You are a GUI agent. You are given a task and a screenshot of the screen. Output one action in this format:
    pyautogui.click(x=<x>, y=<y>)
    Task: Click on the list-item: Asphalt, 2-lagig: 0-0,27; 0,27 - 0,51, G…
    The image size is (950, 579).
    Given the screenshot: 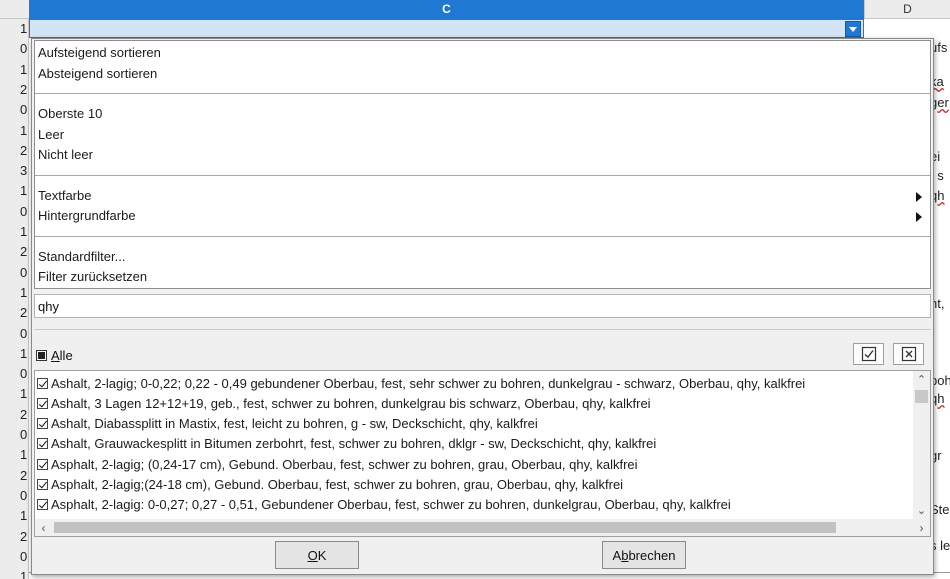 What is the action you would take?
    pyautogui.click(x=384, y=505)
    